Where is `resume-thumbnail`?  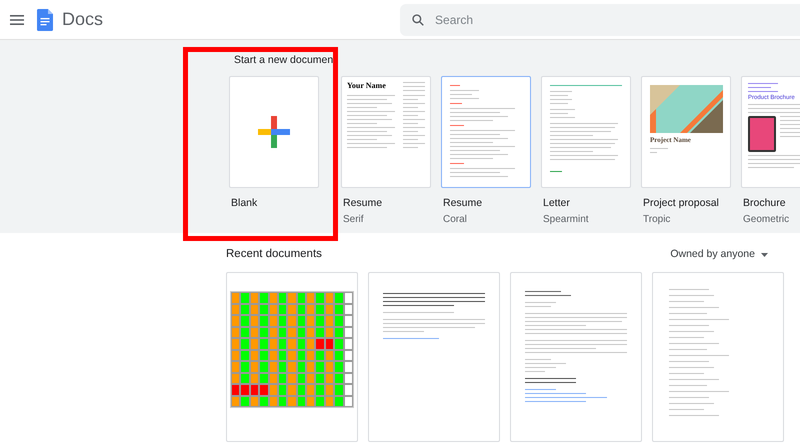 resume-thumbnail is located at coordinates (486, 132).